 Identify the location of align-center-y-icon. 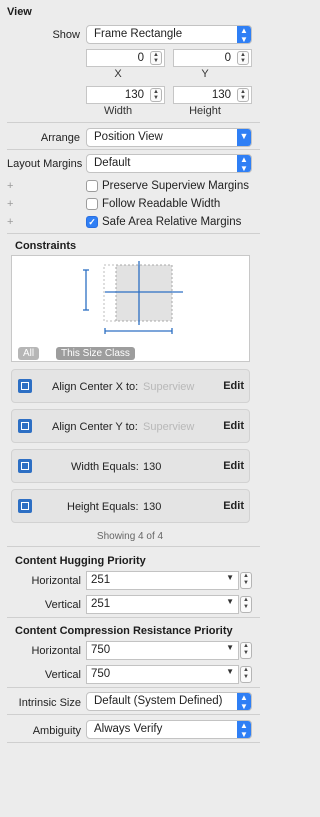
(25, 426).